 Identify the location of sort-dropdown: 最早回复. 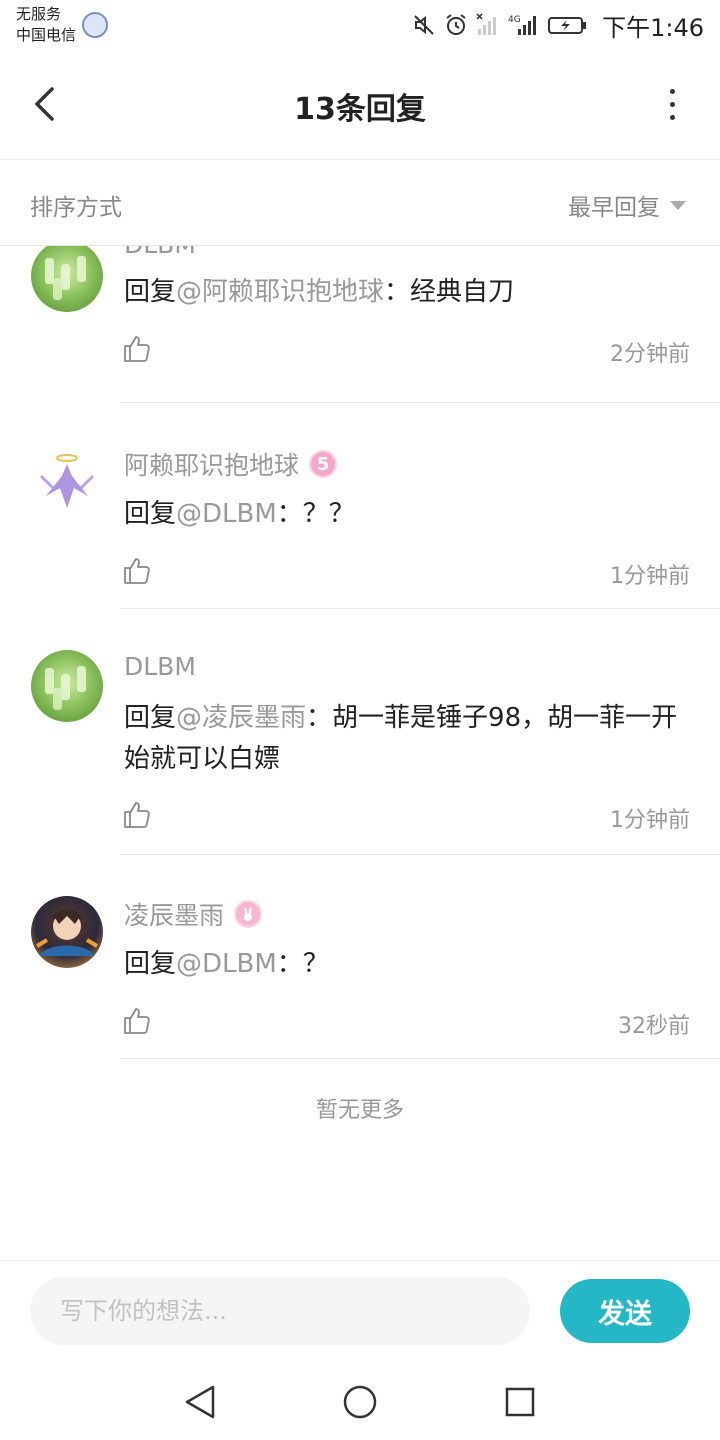
(627, 205).